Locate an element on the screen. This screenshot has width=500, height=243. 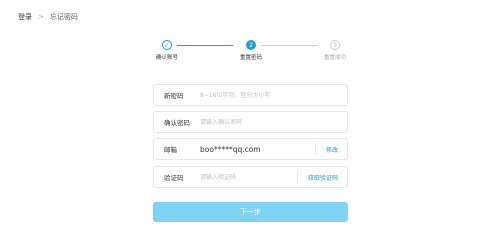
step-label: 确认账号 is located at coordinates (166, 58).